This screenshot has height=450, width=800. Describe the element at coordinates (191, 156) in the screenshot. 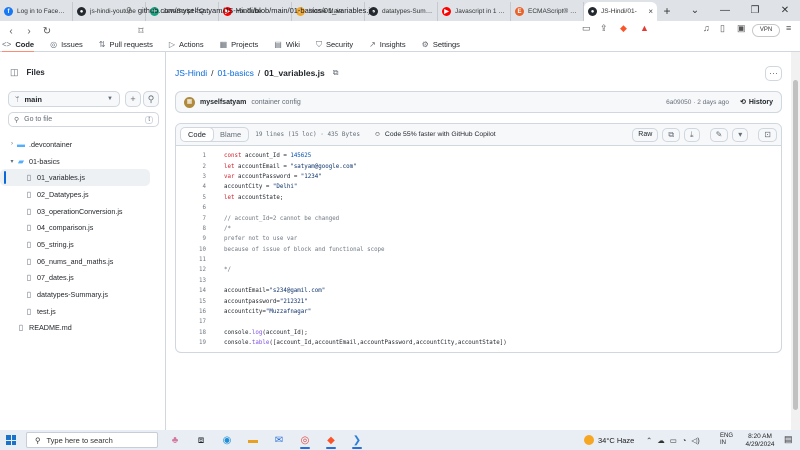

I see `line-number: 1` at that location.